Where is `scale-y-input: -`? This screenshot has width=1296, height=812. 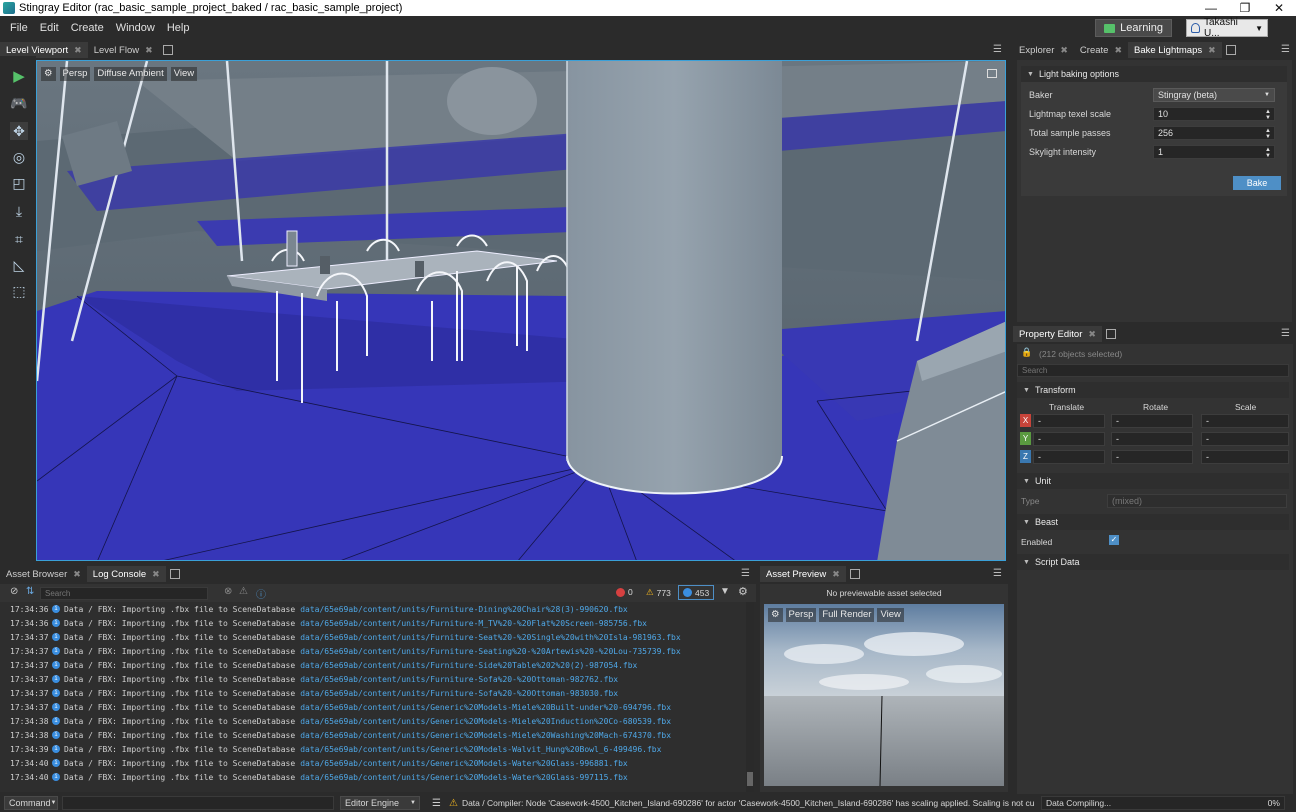
scale-y-input: - is located at coordinates (1245, 439).